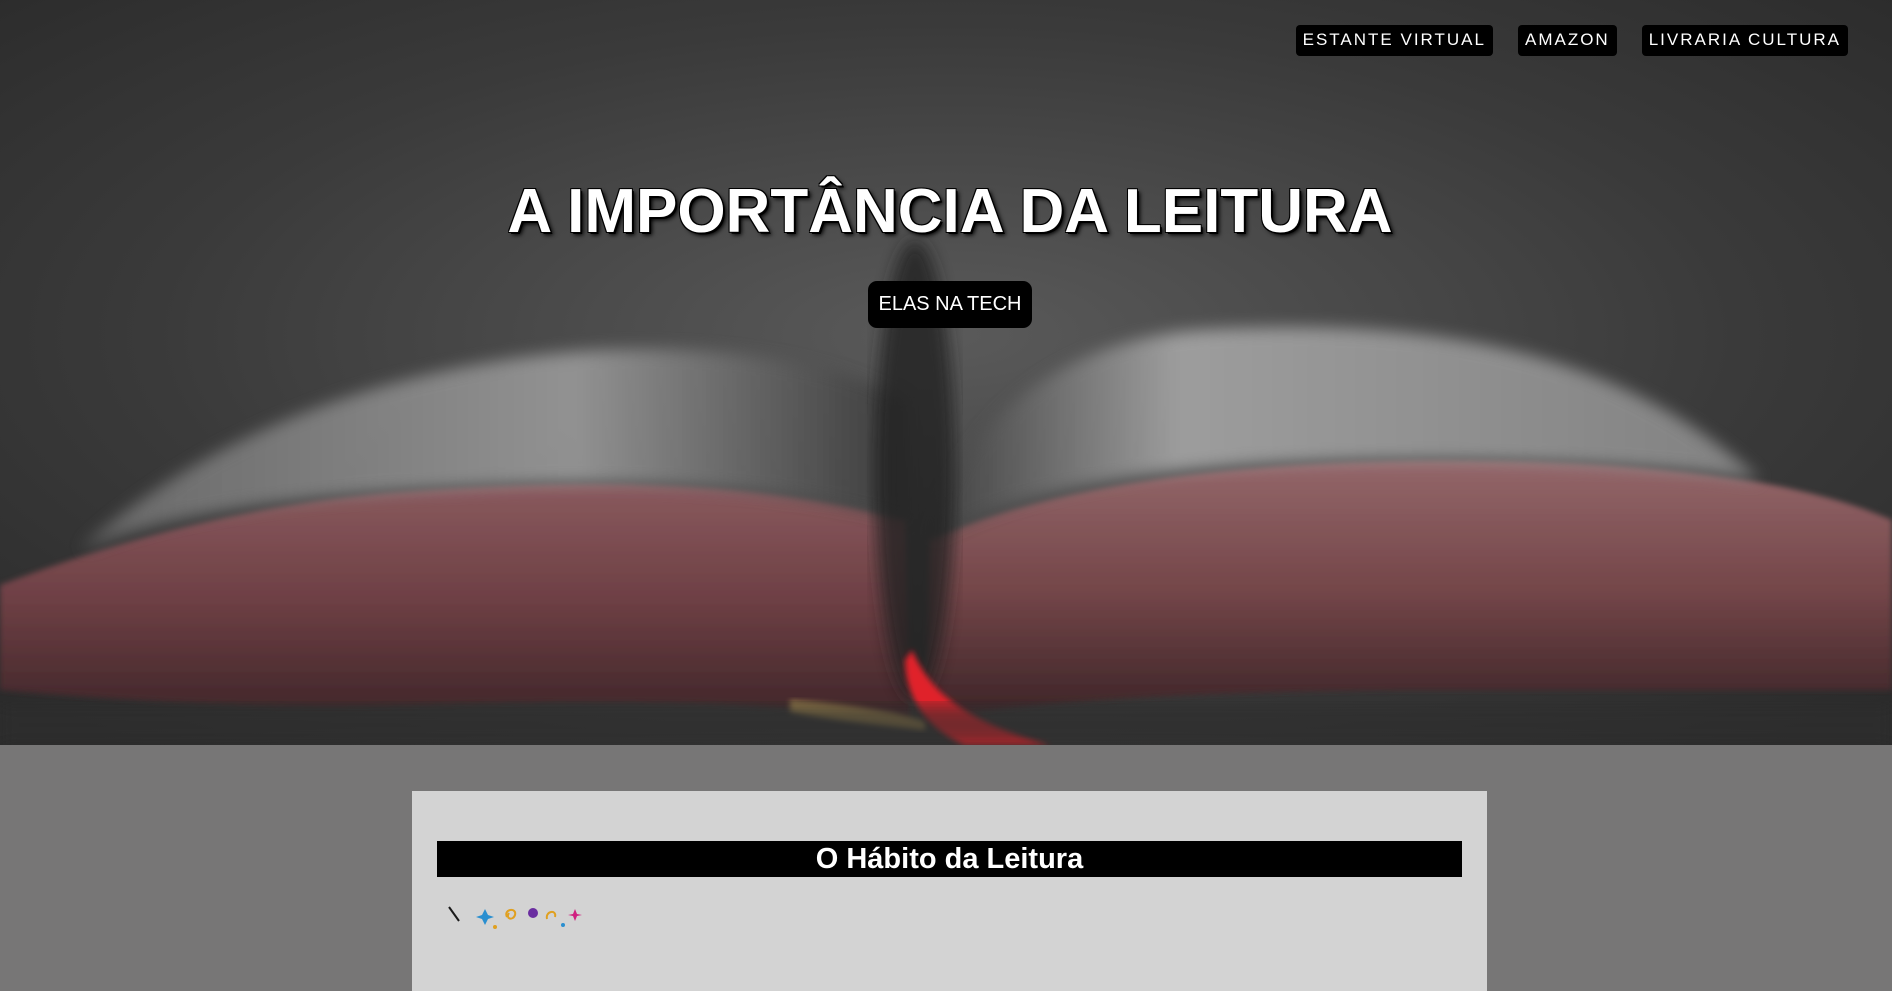  Describe the element at coordinates (950, 211) in the screenshot. I see `page-title: A IMPORTÂNCIA DA LEITURA` at that location.